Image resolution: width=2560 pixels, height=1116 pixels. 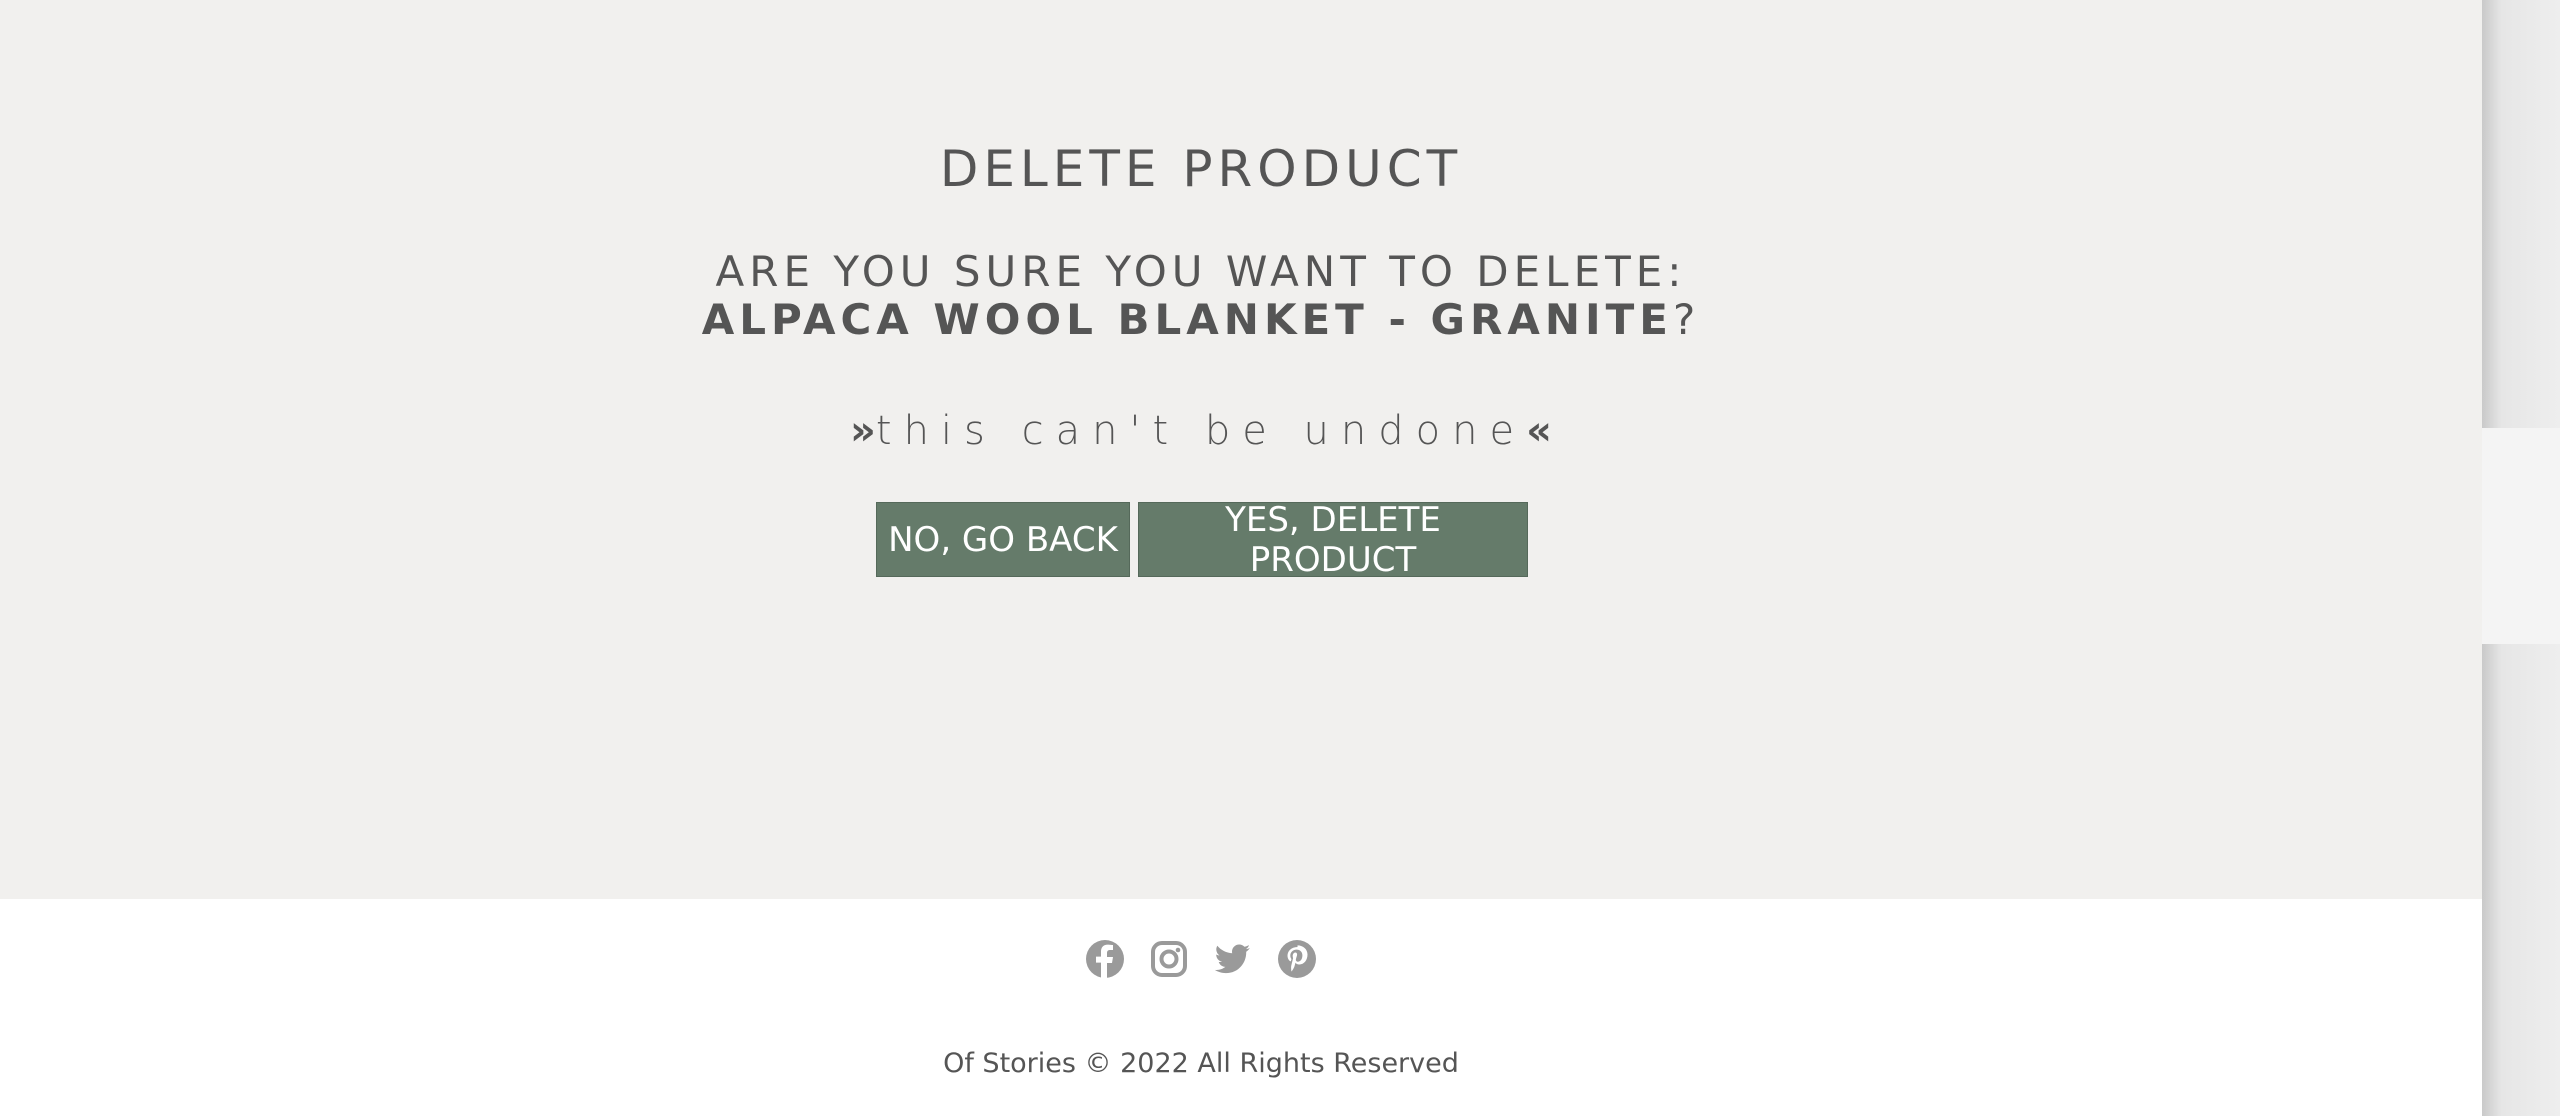 I want to click on instagram-icon, so click(x=1169, y=959).